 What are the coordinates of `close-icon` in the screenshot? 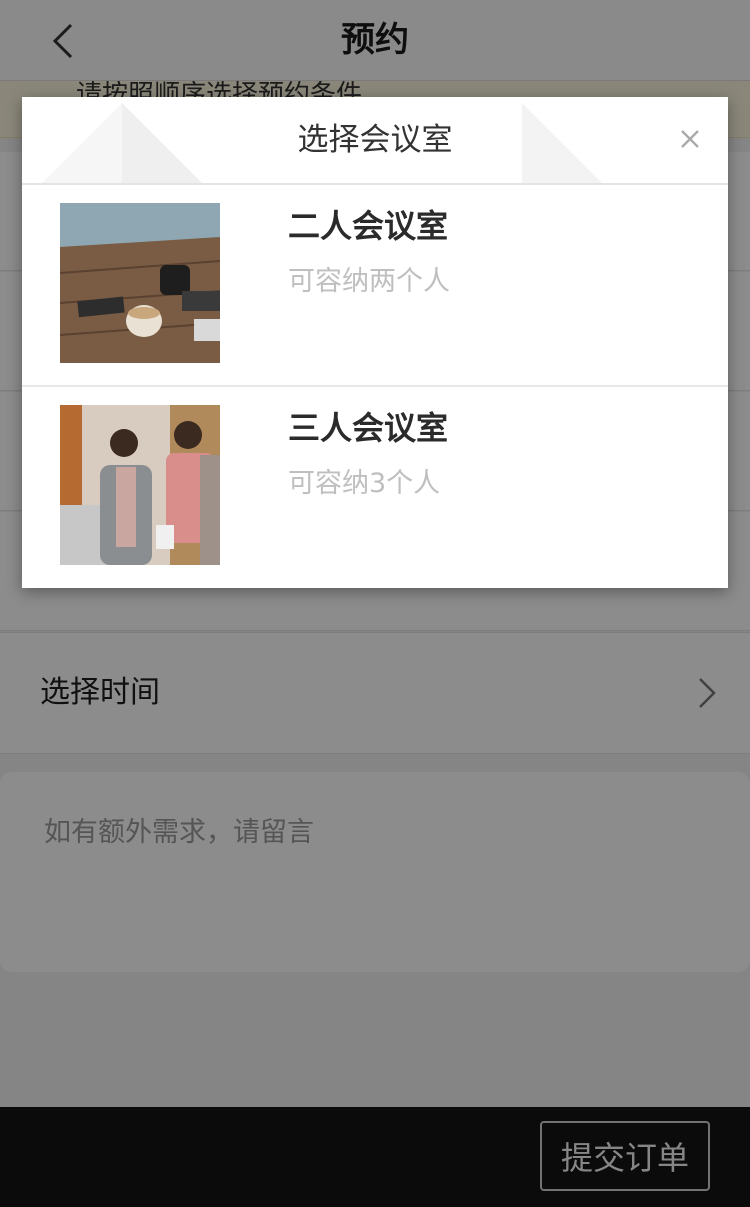 It's located at (690, 139).